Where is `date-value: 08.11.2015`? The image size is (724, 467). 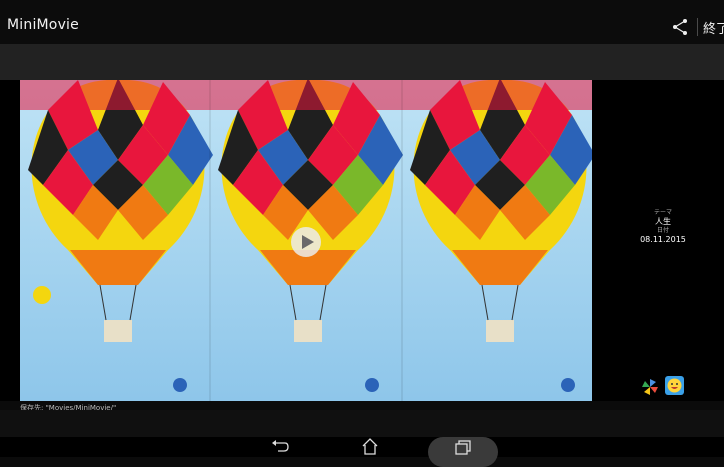 date-value: 08.11.2015 is located at coordinates (663, 239).